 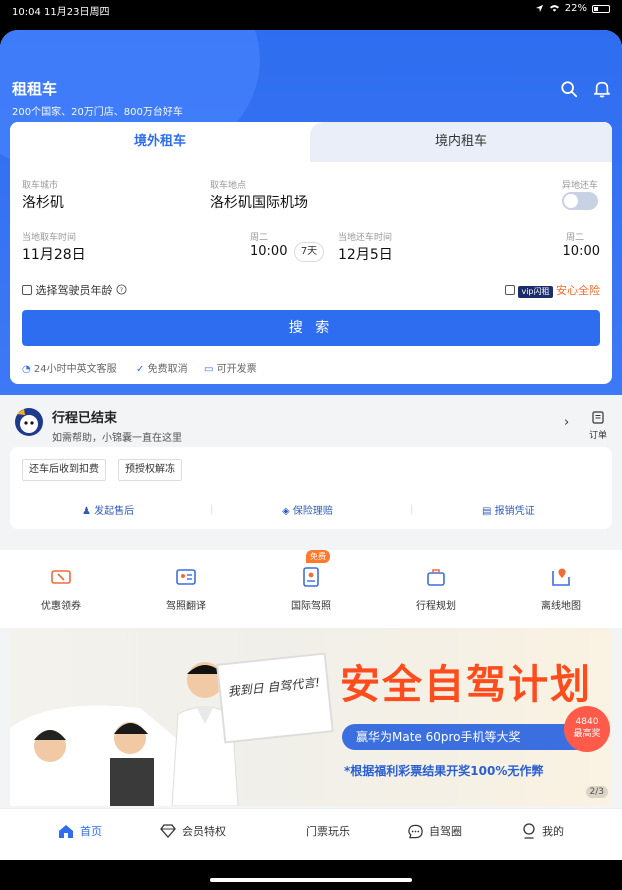 What do you see at coordinates (43, 202) in the screenshot?
I see `pickup-city: 洛杉矶` at bounding box center [43, 202].